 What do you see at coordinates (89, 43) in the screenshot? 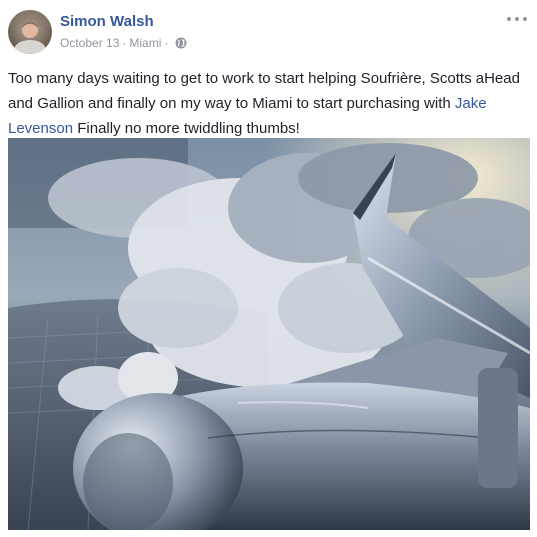
I see `post-date: October 13` at bounding box center [89, 43].